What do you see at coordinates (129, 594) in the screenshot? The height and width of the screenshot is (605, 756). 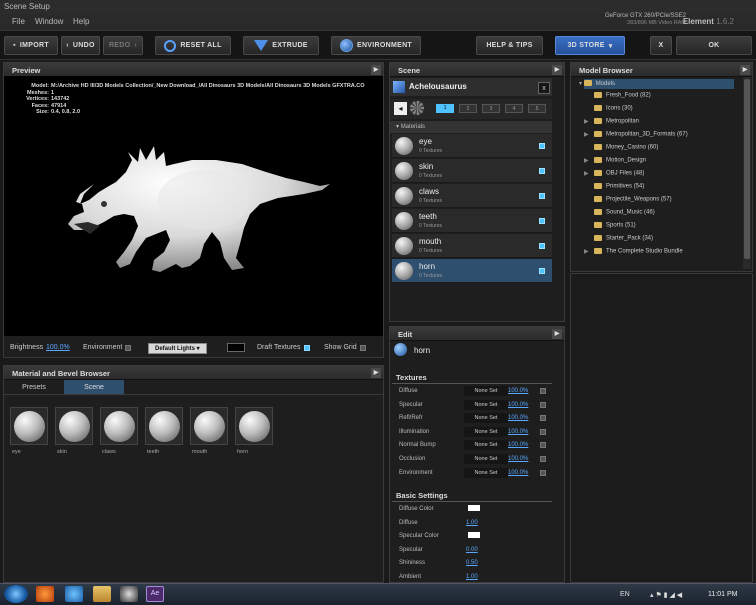 I see `media-icon` at bounding box center [129, 594].